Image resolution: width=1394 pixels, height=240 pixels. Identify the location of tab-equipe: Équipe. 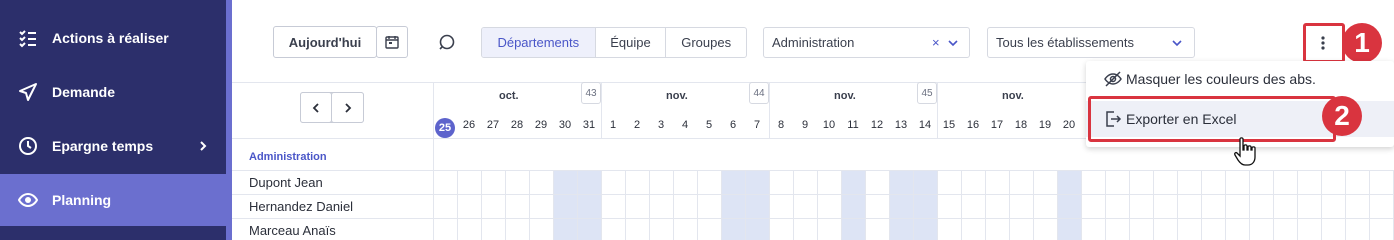
(631, 42).